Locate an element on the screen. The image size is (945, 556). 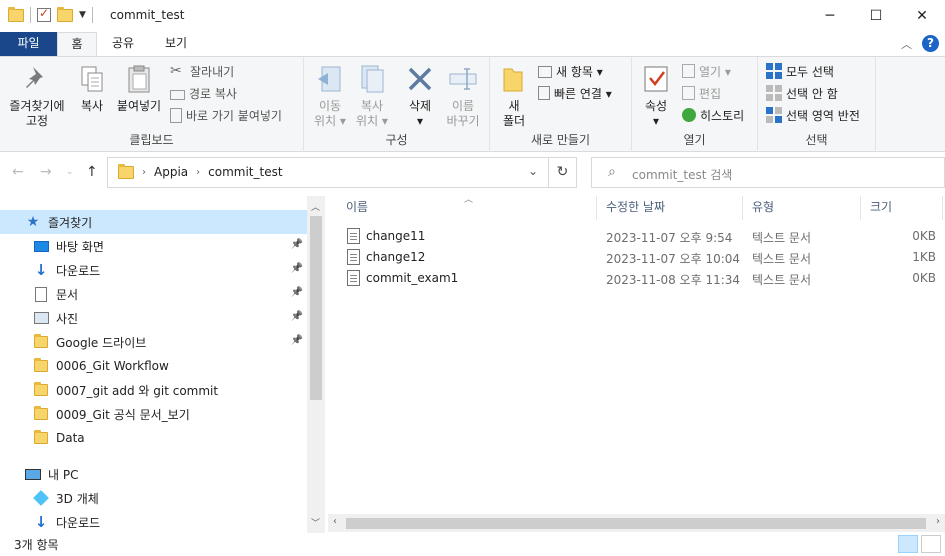
pin-icon: 📌 is located at coordinates (296, 340).